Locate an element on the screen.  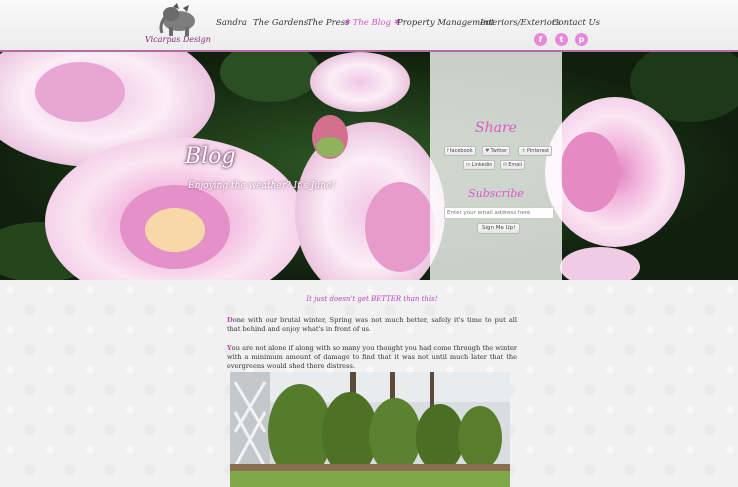
nav-item-label: The Blog is located at coordinates (371, 23).